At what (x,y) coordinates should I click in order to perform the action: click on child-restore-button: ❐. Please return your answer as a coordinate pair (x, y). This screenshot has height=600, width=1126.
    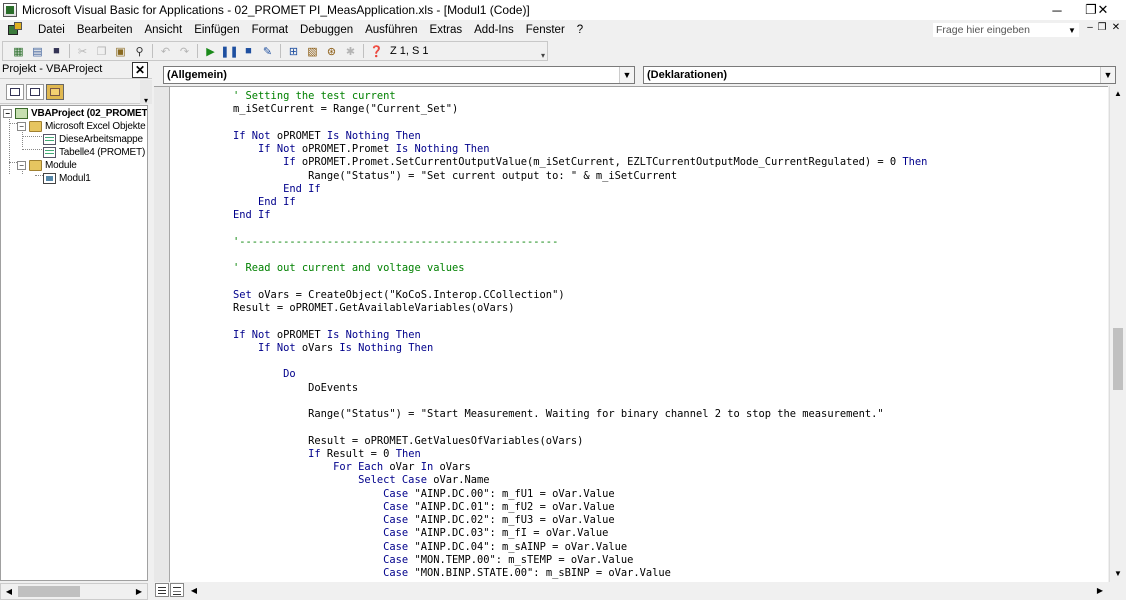
    Looking at the image, I should click on (1102, 27).